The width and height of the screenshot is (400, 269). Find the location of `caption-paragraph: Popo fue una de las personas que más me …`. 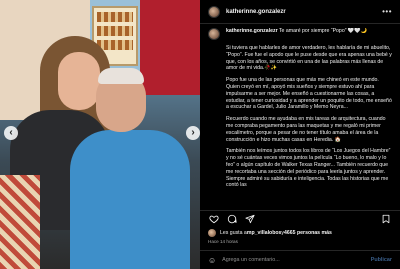

caption-paragraph: Popo fue una de las personas que más me … is located at coordinates (309, 94).